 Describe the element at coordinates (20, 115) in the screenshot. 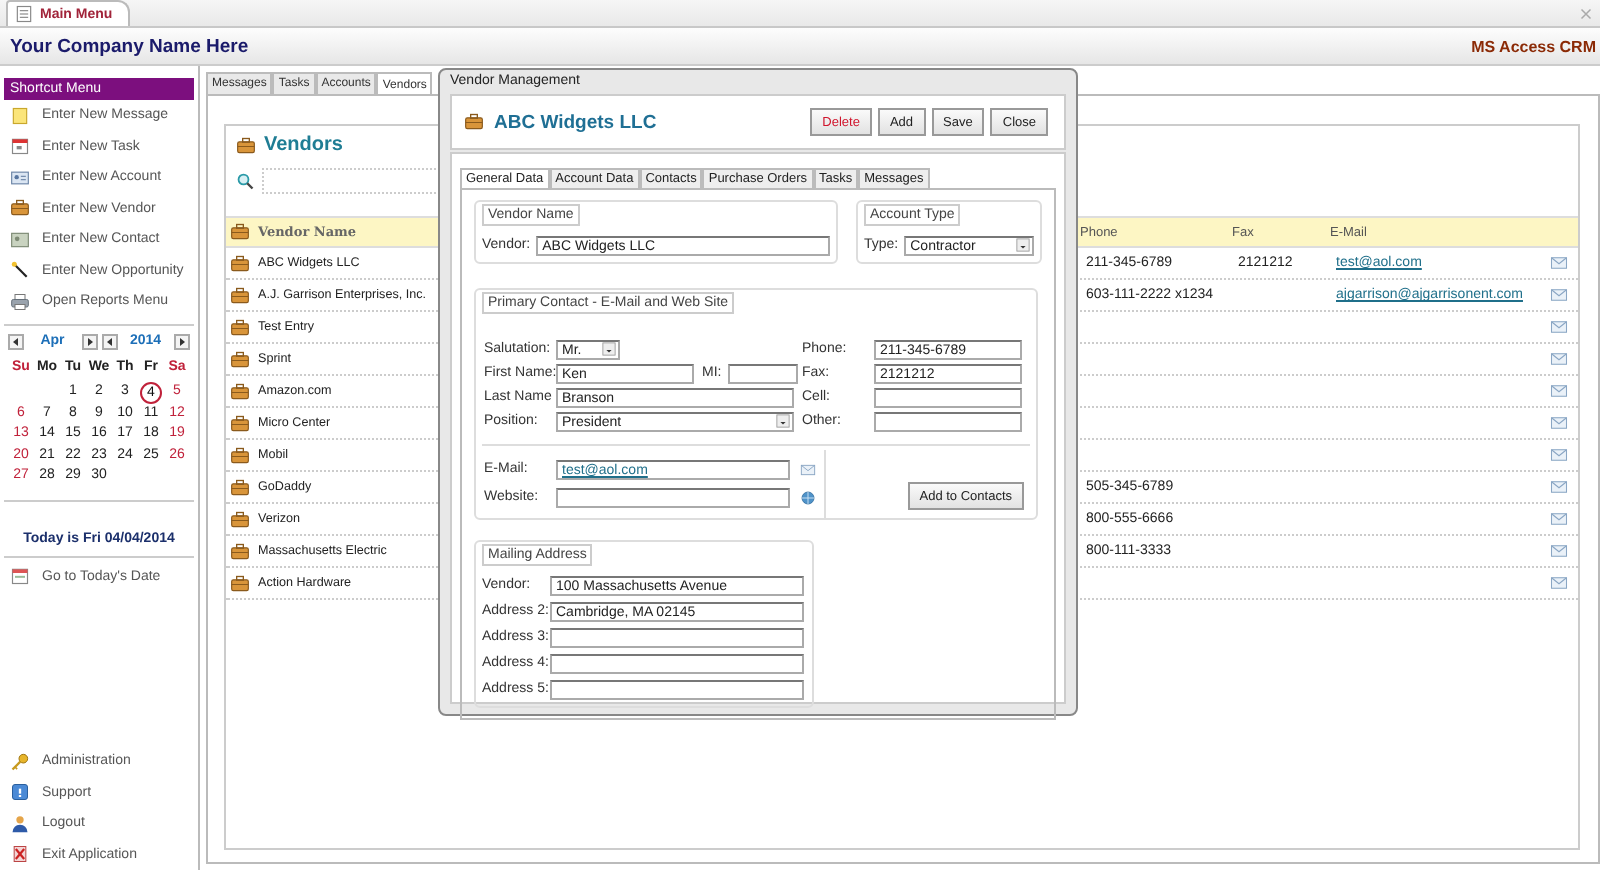

I see `note-icon` at that location.